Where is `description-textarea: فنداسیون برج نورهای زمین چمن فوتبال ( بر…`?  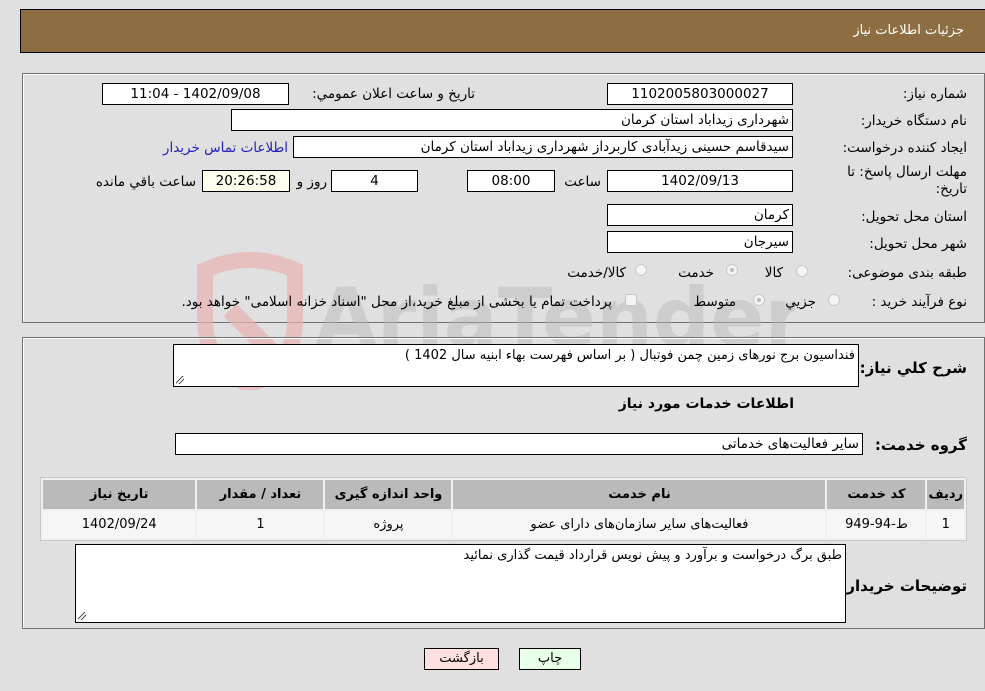
description-textarea: فنداسیون برج نورهای زمین چمن فوتبال ( بر… is located at coordinates (516, 365).